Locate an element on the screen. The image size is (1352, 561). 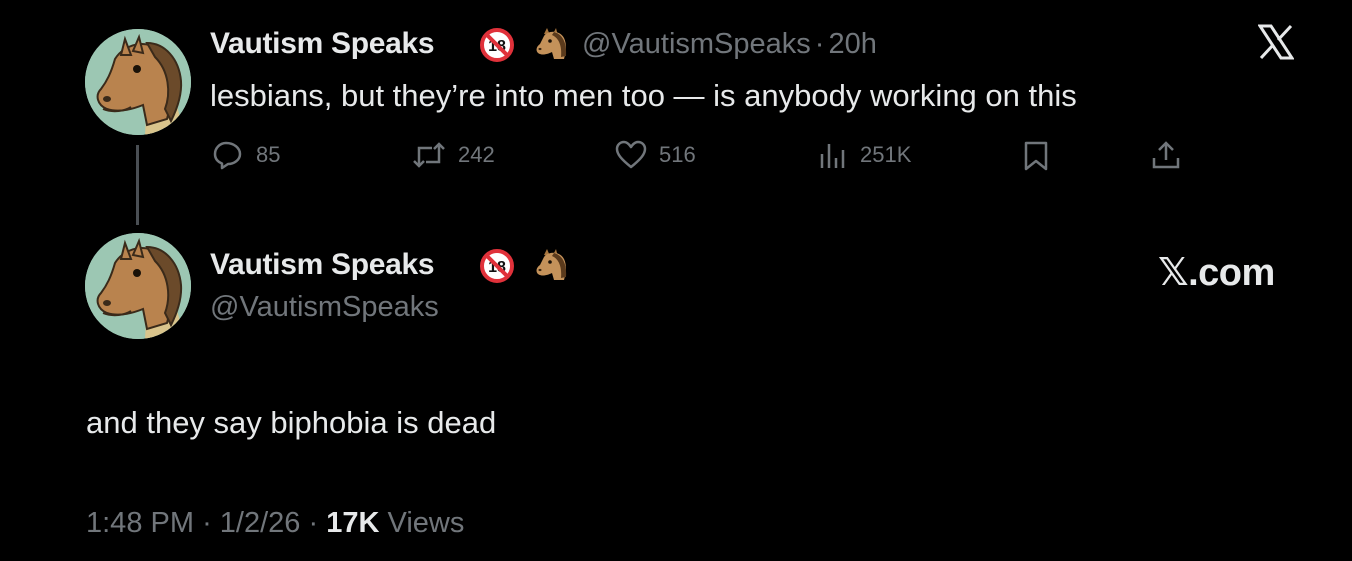
tweet-date: 1/2/26 is located at coordinates (260, 523).